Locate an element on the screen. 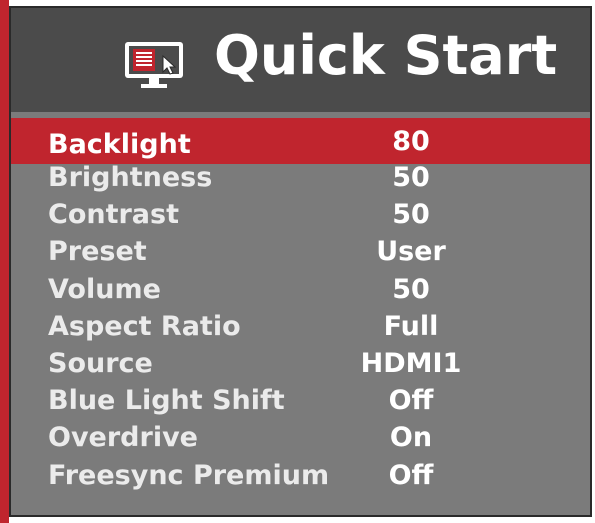  menu-item-source: Source HDMI1 is located at coordinates (300, 362).